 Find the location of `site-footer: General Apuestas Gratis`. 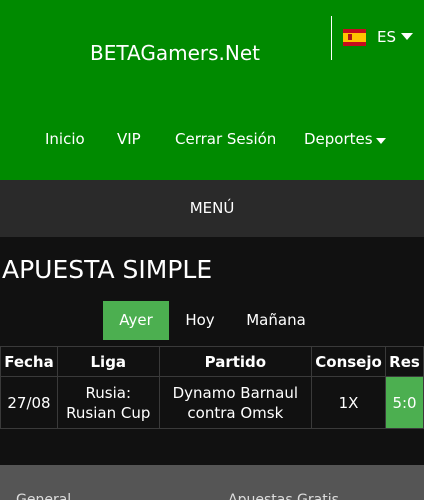

site-footer: General Apuestas Gratis is located at coordinates (212, 482).